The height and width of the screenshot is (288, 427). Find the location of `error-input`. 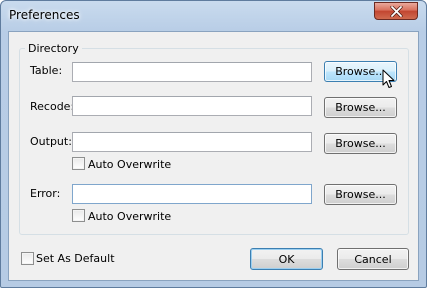

error-input is located at coordinates (192, 194).